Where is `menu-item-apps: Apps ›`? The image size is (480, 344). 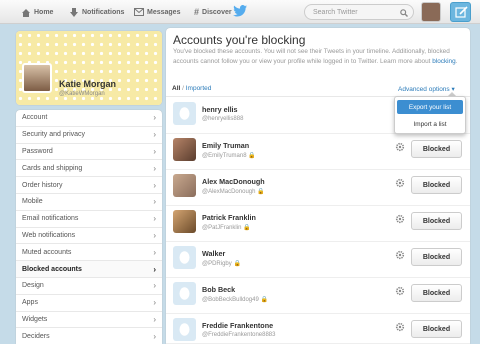 menu-item-apps: Apps › is located at coordinates (89, 303).